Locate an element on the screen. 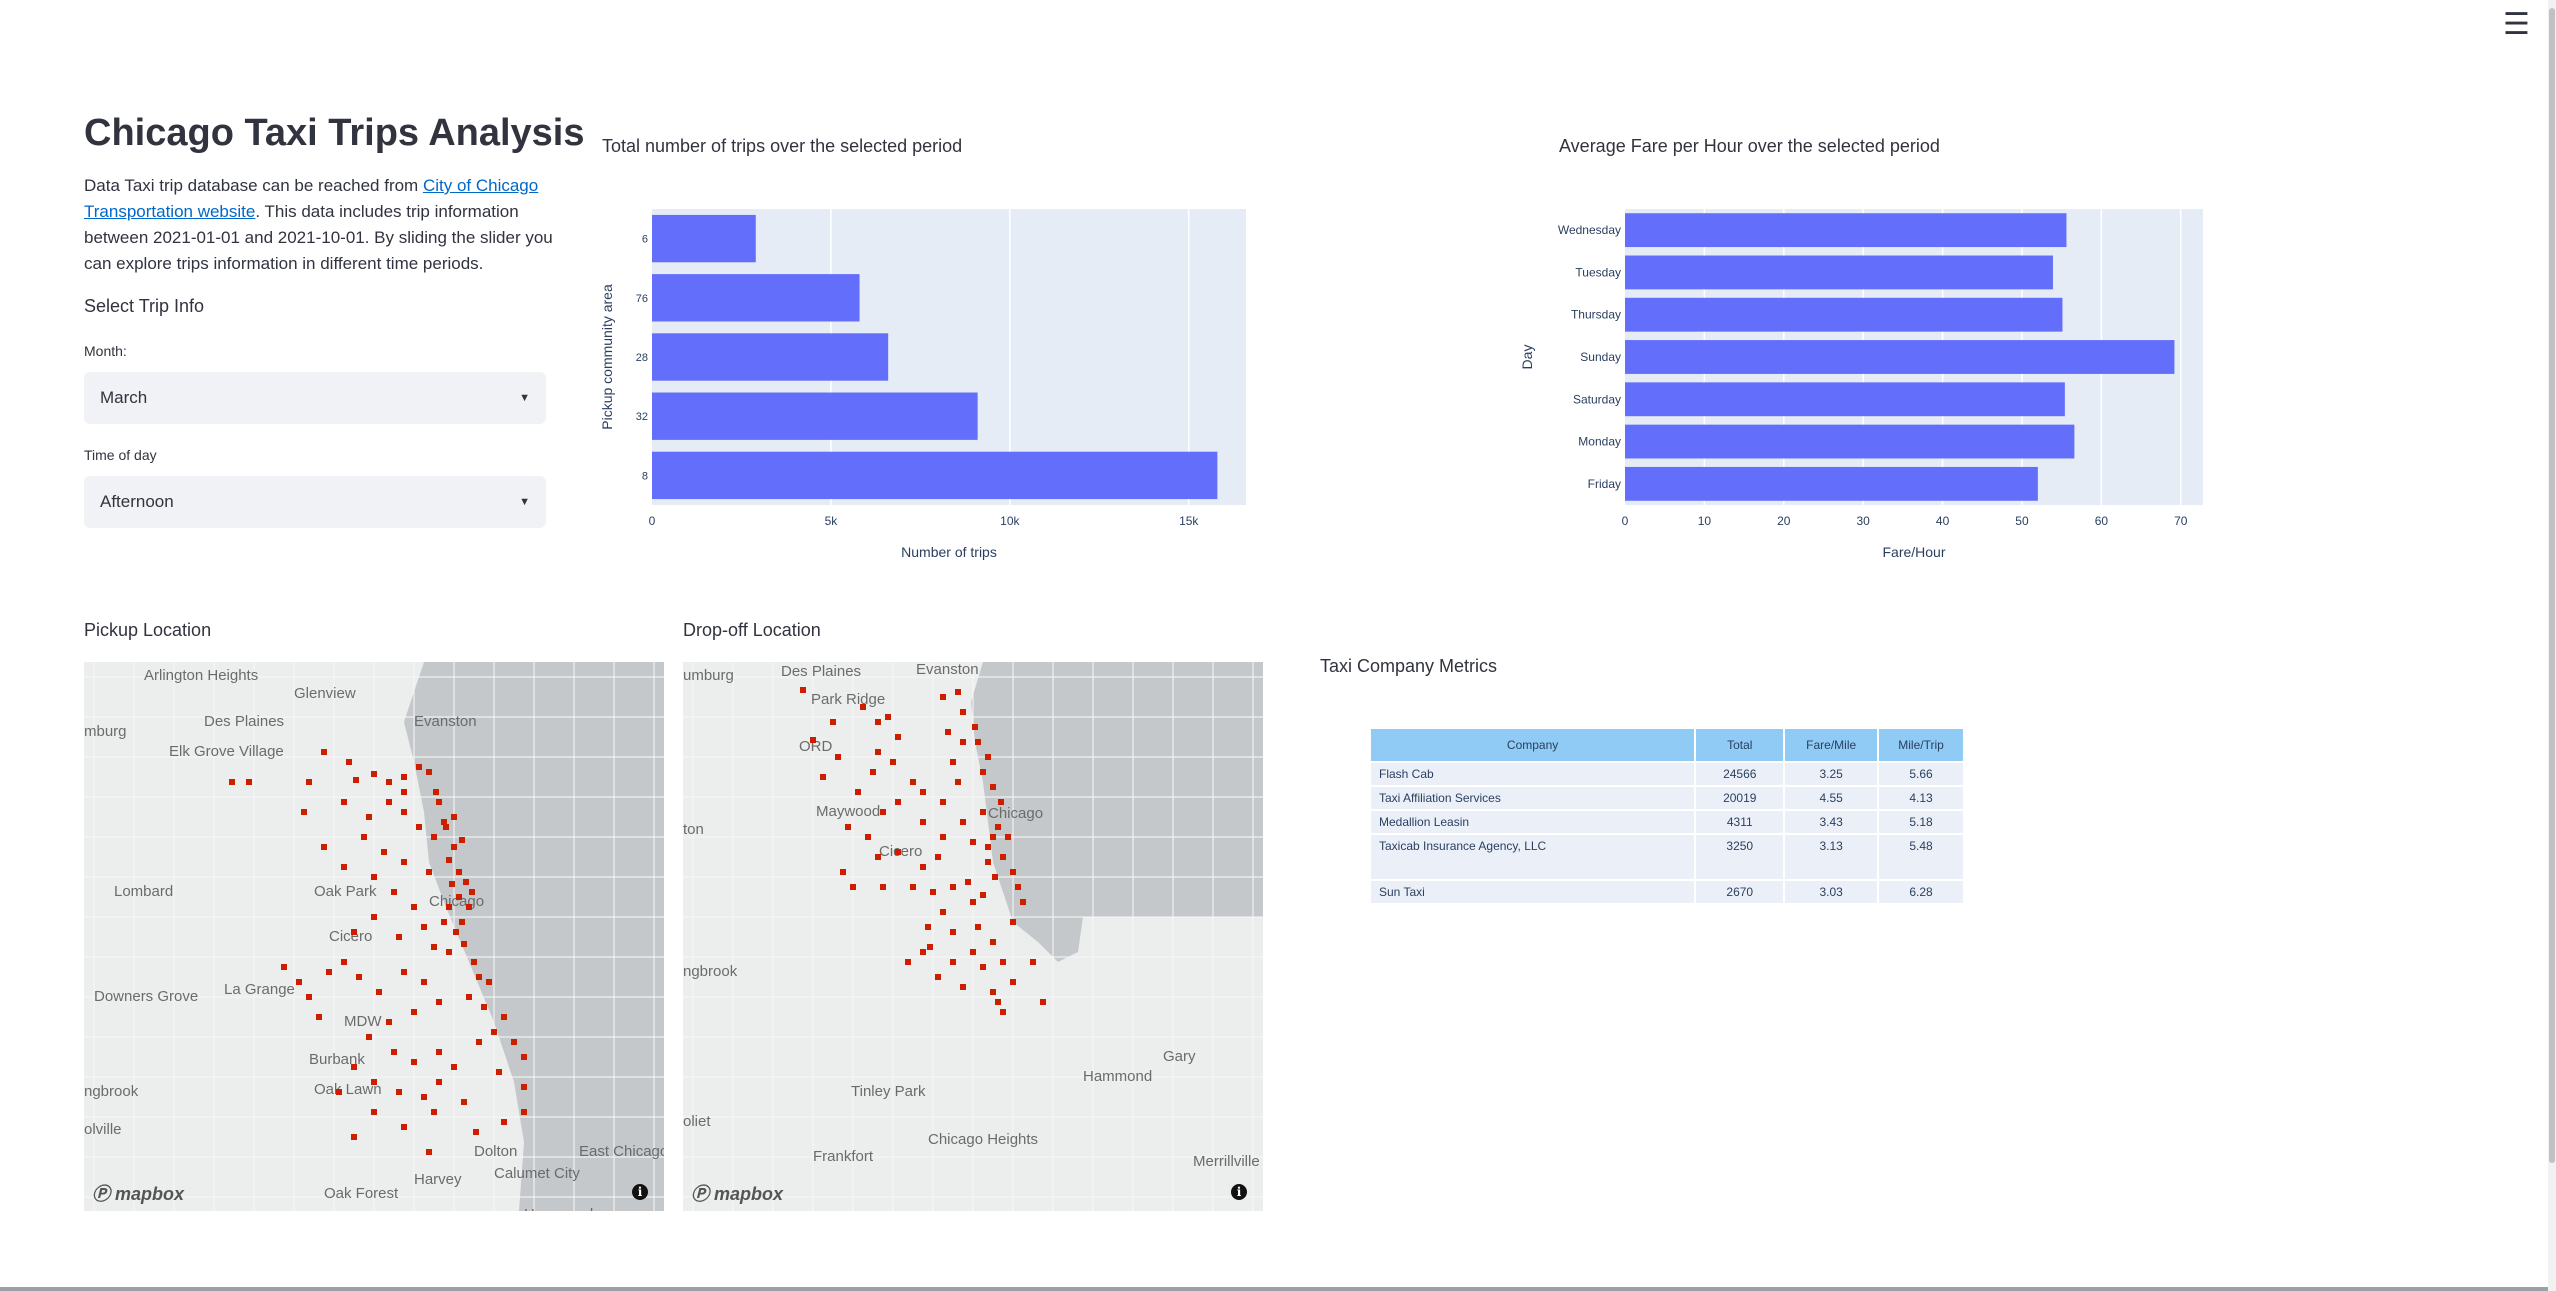 The image size is (2556, 1291). map-place-label: umburg is located at coordinates (708, 675).